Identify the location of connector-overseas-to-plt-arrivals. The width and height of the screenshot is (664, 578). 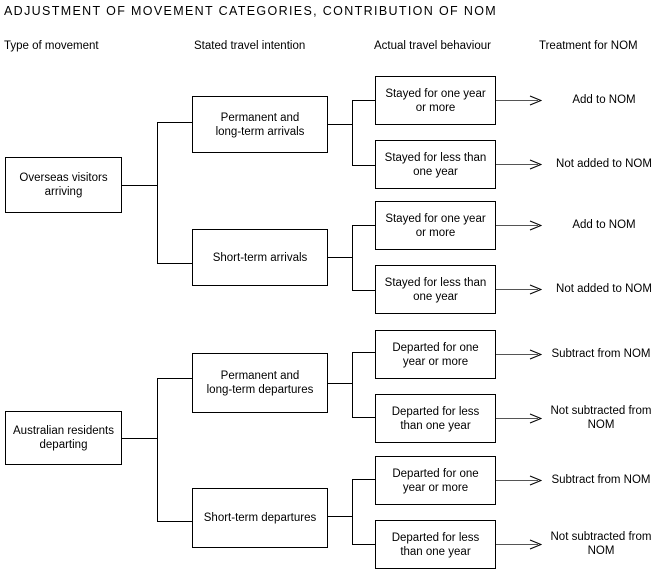
(174, 122).